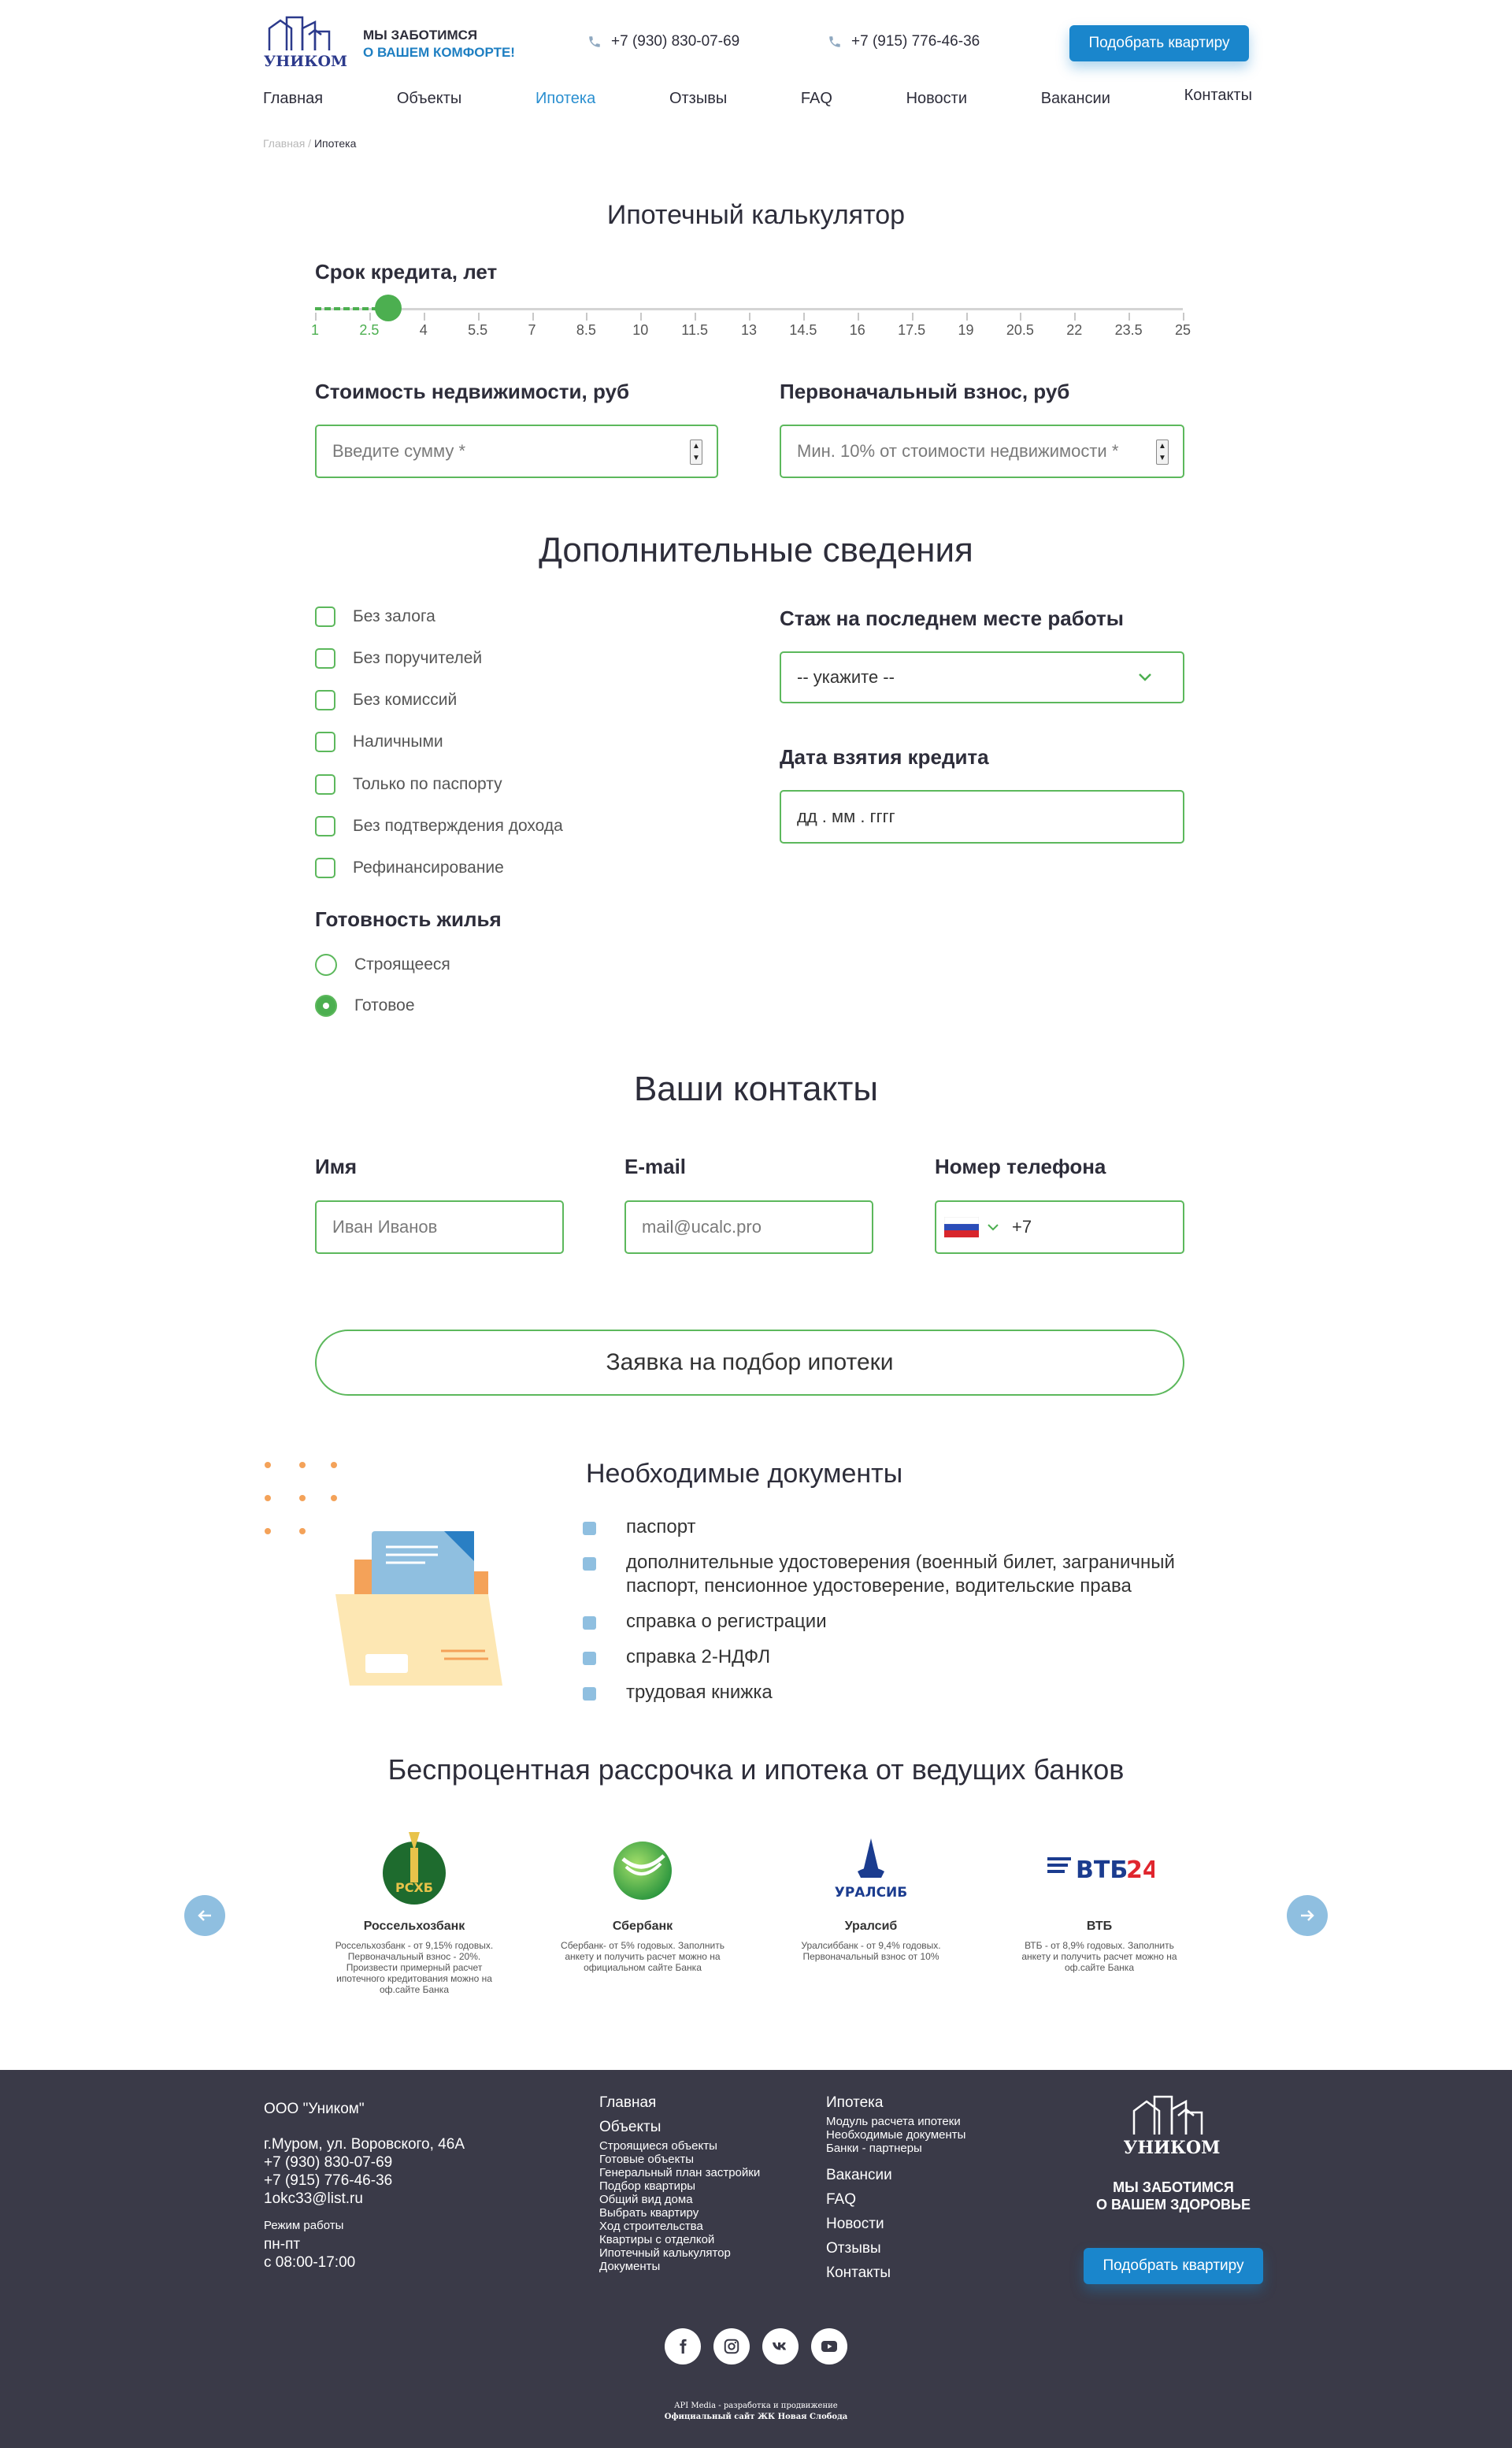  I want to click on footer-link-reviews: Отзывы, so click(895, 2248).